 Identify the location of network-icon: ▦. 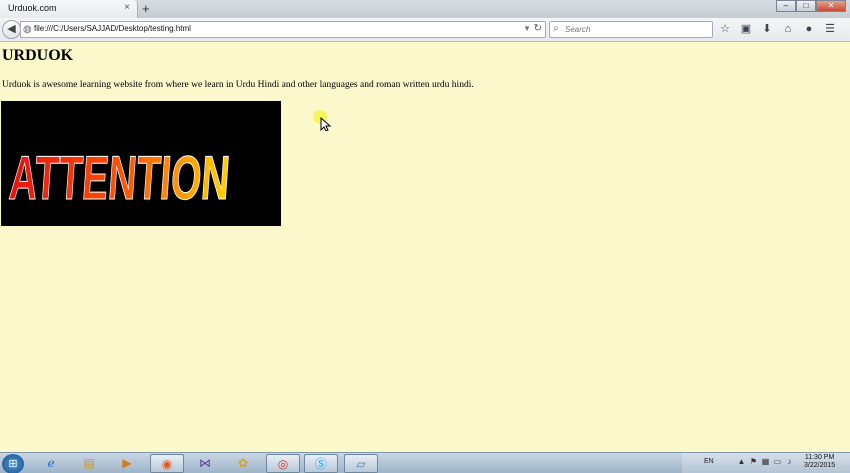
(765, 462).